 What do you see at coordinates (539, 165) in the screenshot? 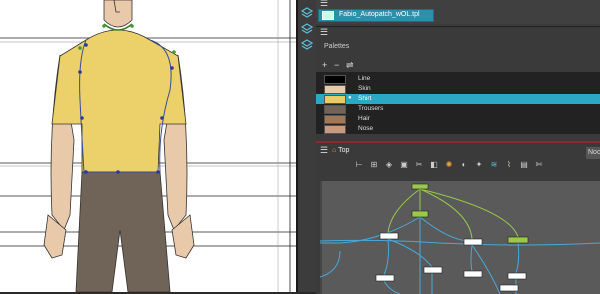
I see `scissors-icon: ✄` at bounding box center [539, 165].